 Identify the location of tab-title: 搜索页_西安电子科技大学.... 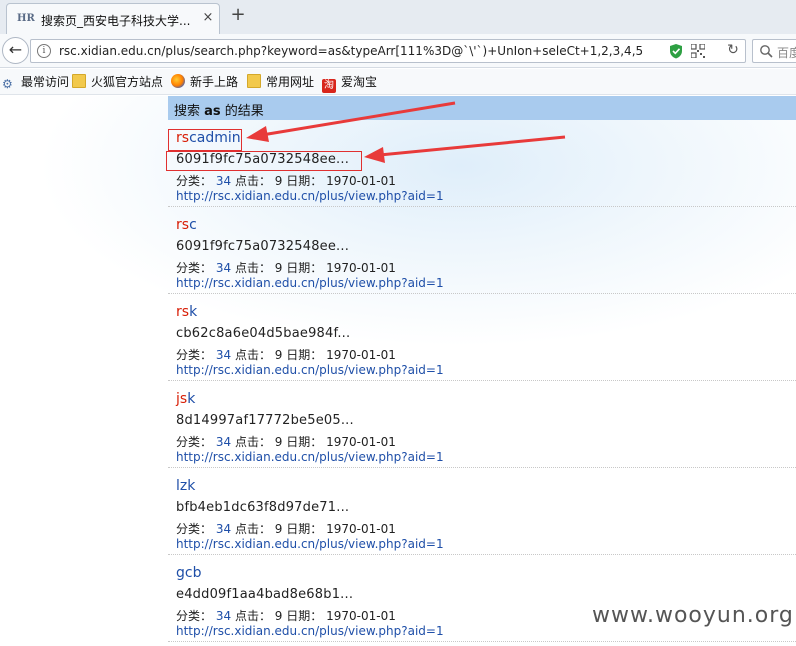
(116, 21).